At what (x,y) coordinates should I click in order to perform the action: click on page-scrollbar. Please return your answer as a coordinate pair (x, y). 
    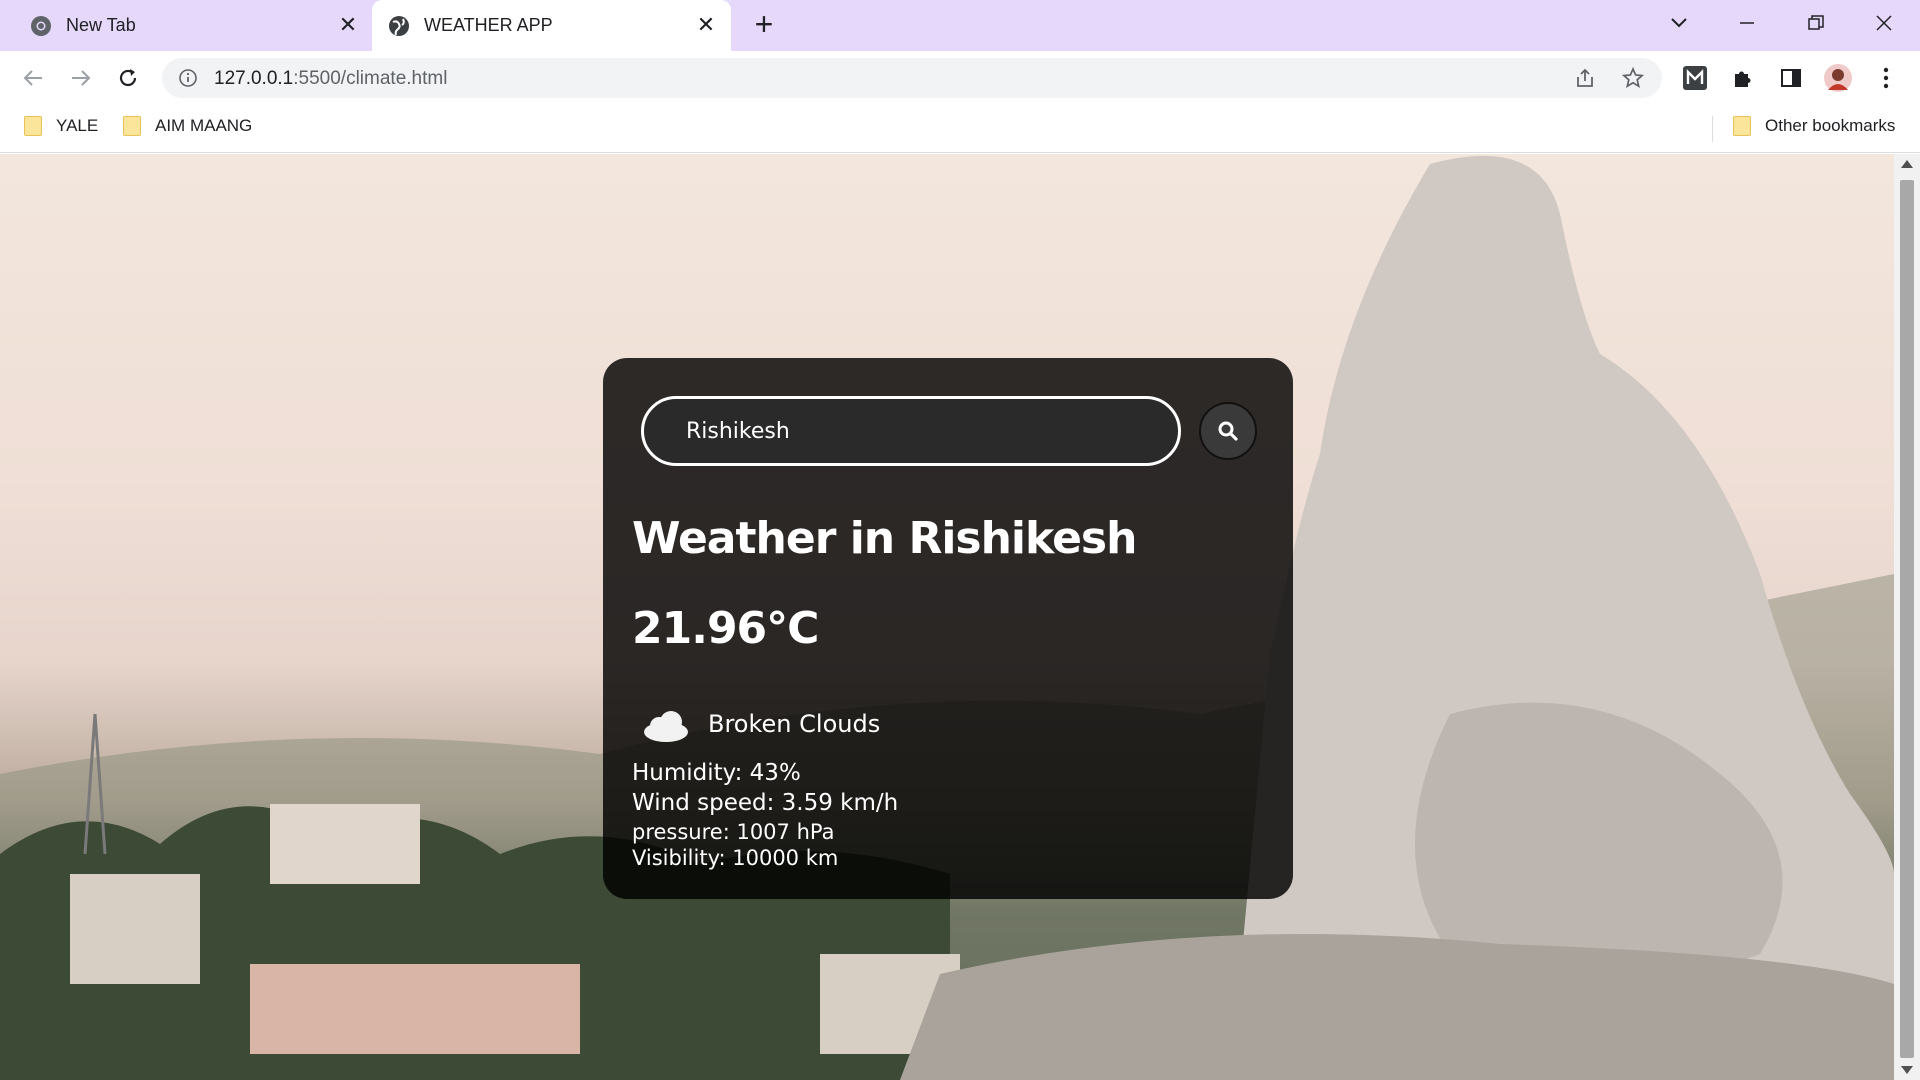
    Looking at the image, I should click on (1907, 617).